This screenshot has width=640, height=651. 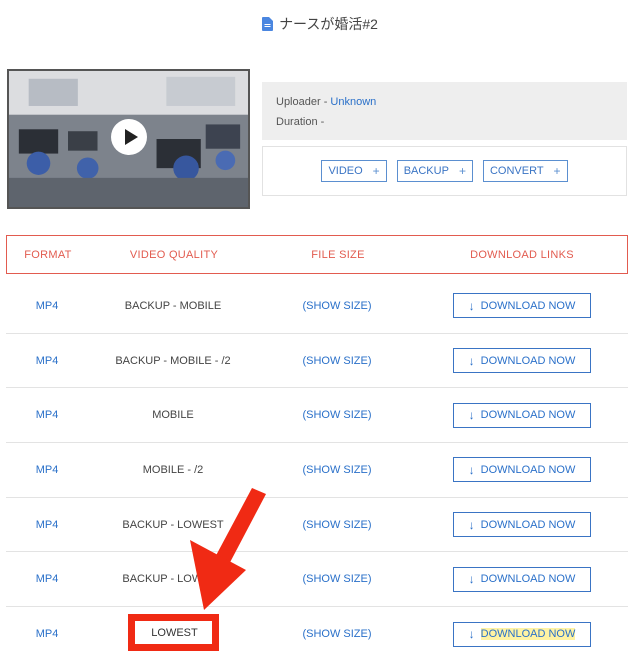 I want to click on arrow-head, so click(x=218, y=575).